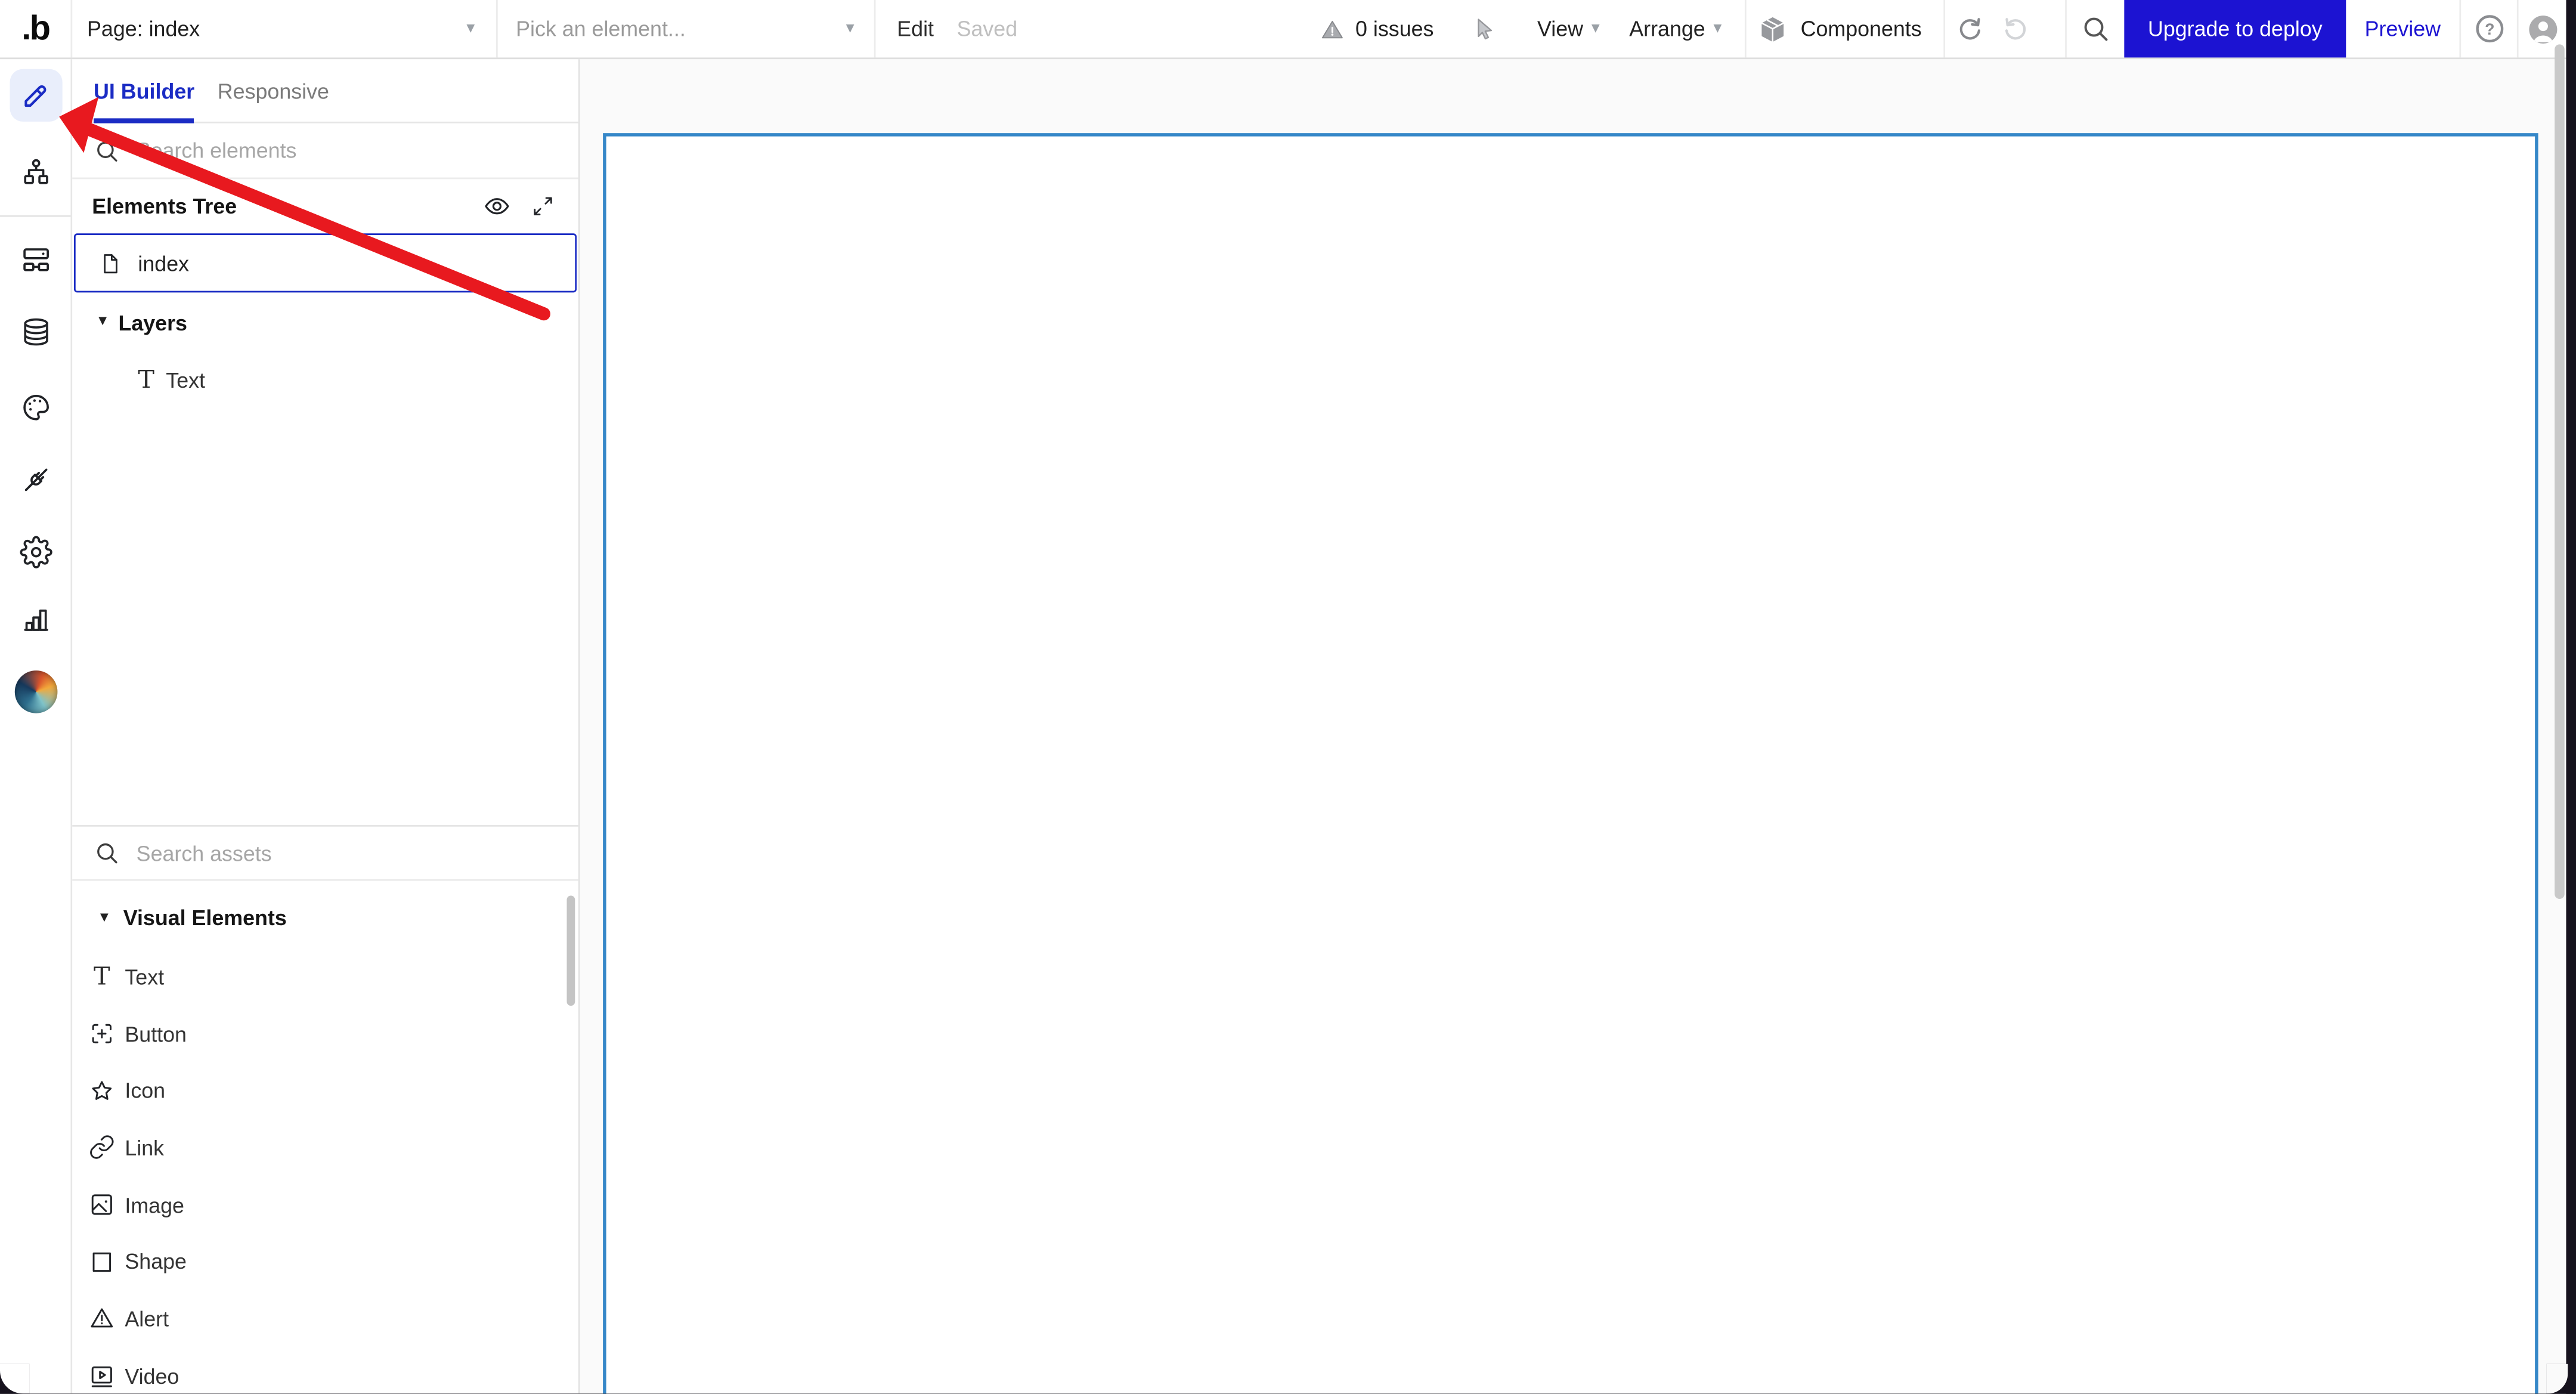  Describe the element at coordinates (325, 206) in the screenshot. I see `elements-tree-header: Elements Tree` at that location.